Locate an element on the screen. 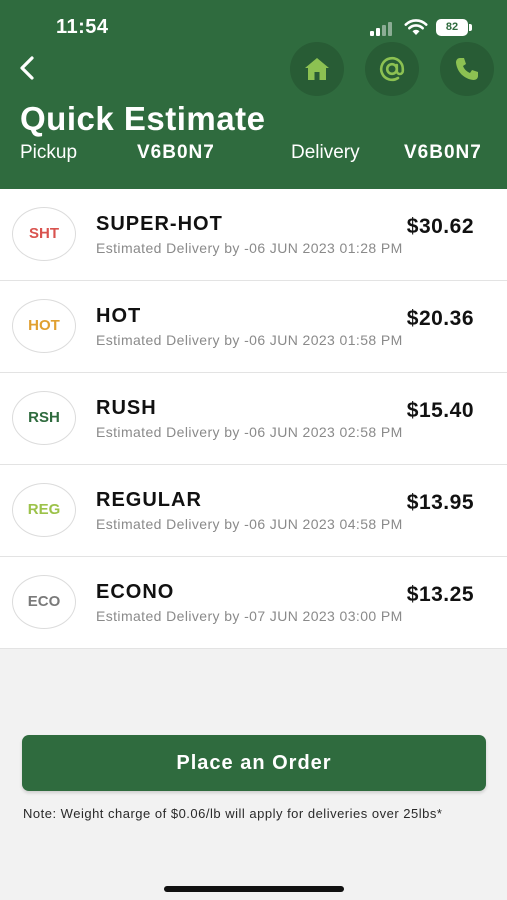  service-name: REGULAR is located at coordinates (149, 500).